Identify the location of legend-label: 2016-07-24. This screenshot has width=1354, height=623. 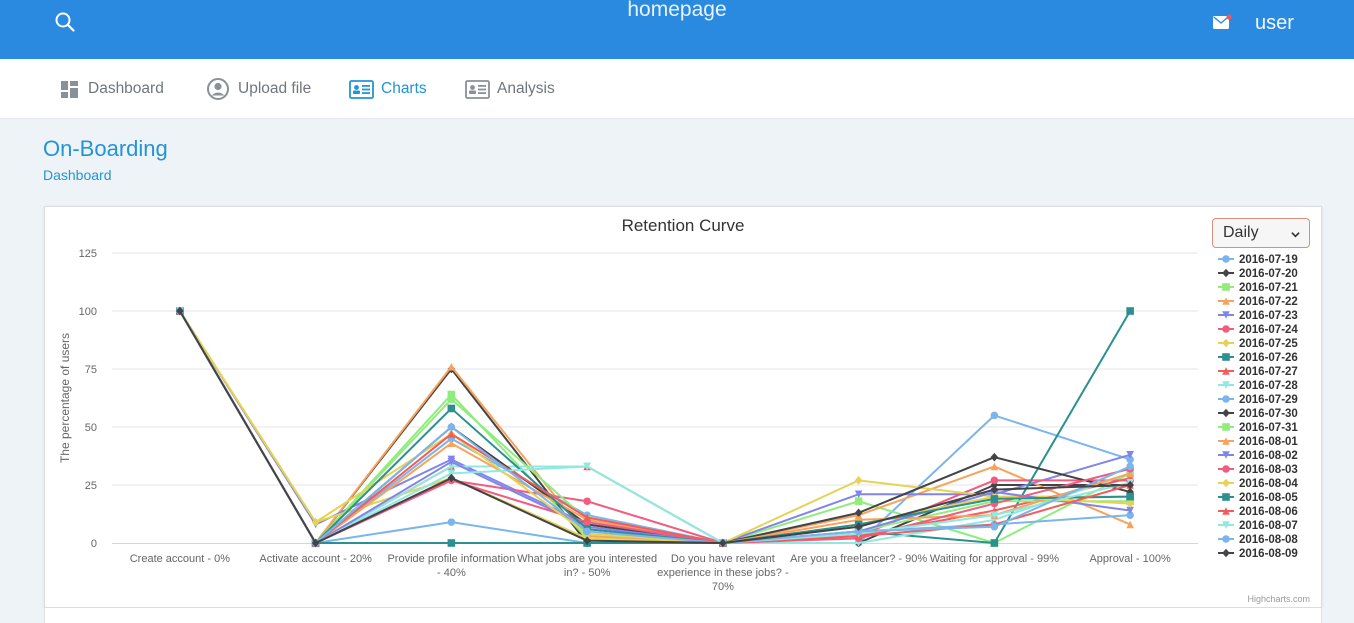
(1268, 330).